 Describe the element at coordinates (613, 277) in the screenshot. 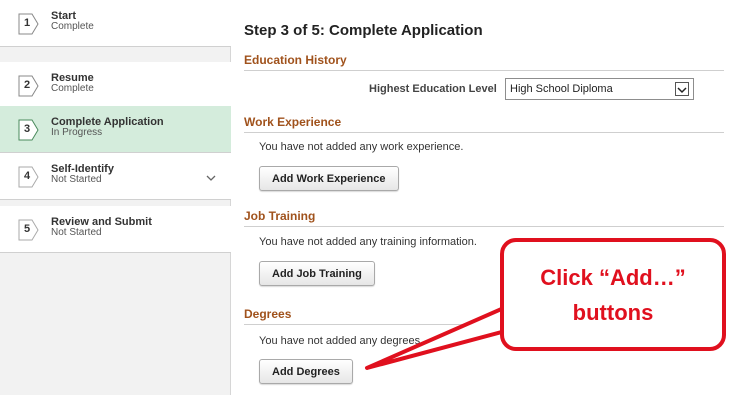

I see `callout-text-line1: Click “Add…”` at that location.